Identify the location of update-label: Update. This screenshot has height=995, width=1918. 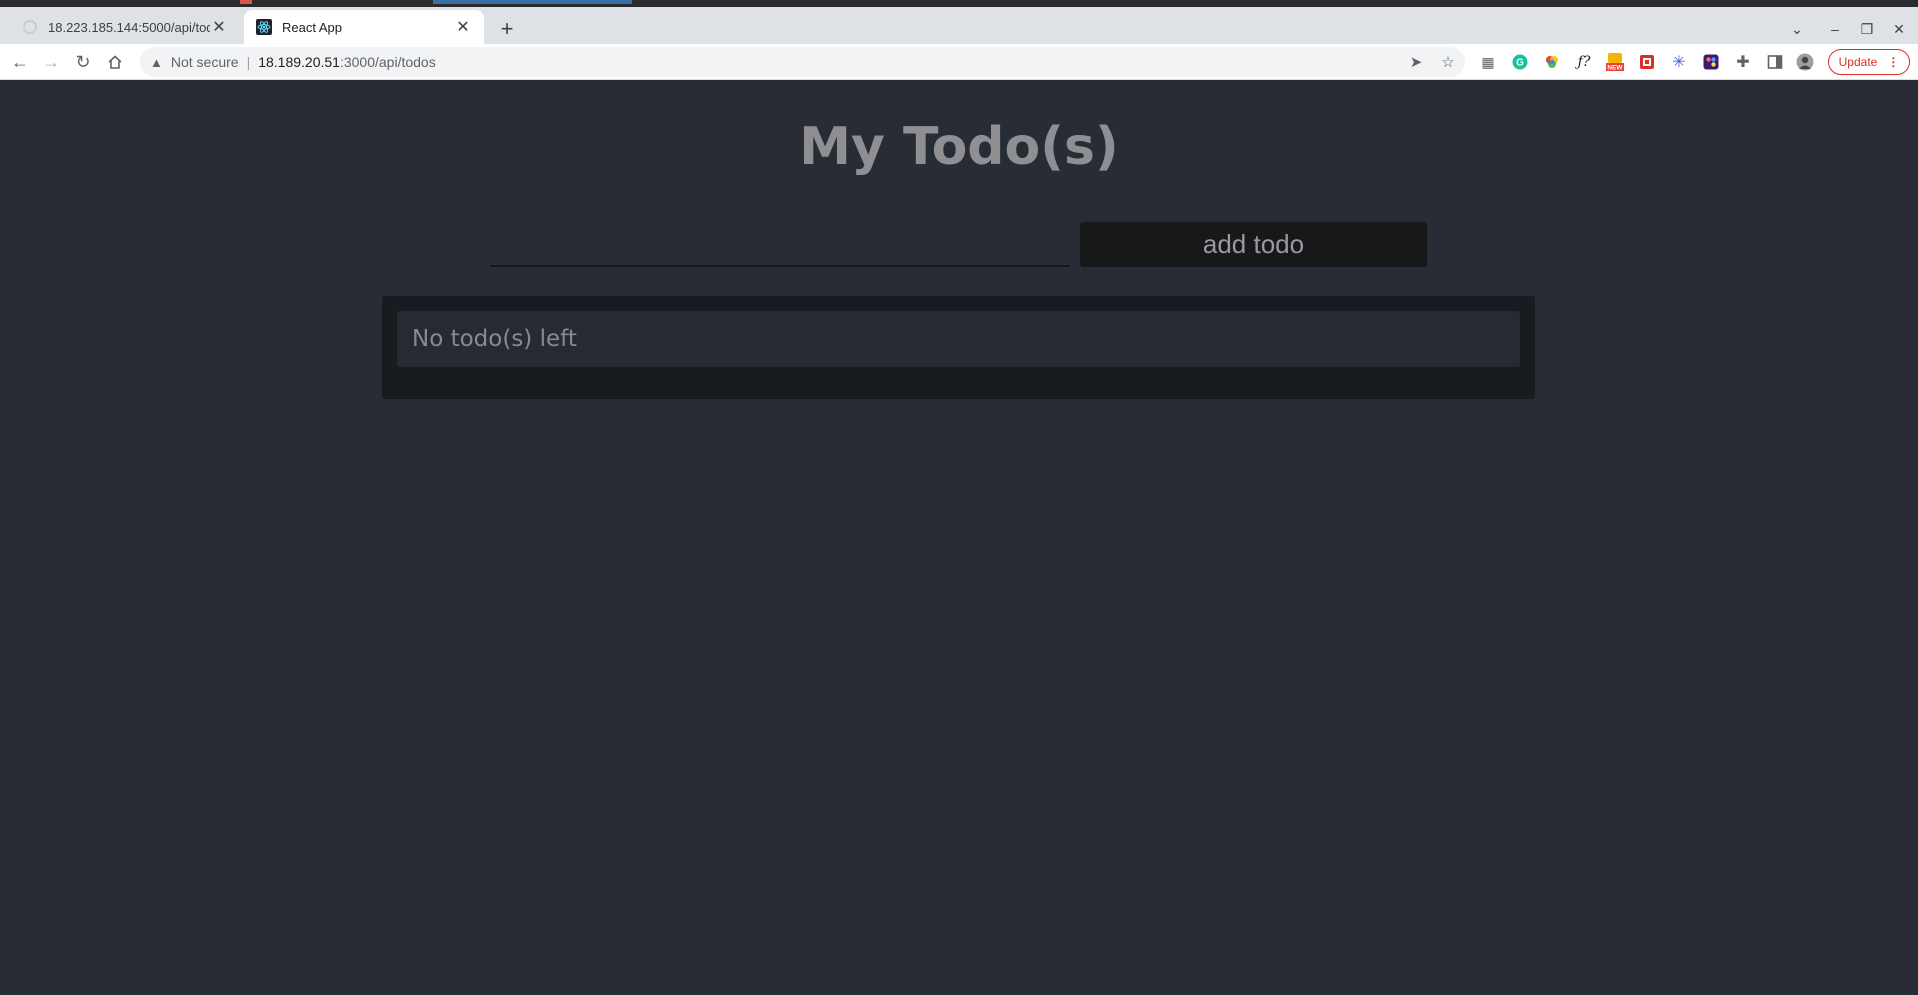
(1858, 62).